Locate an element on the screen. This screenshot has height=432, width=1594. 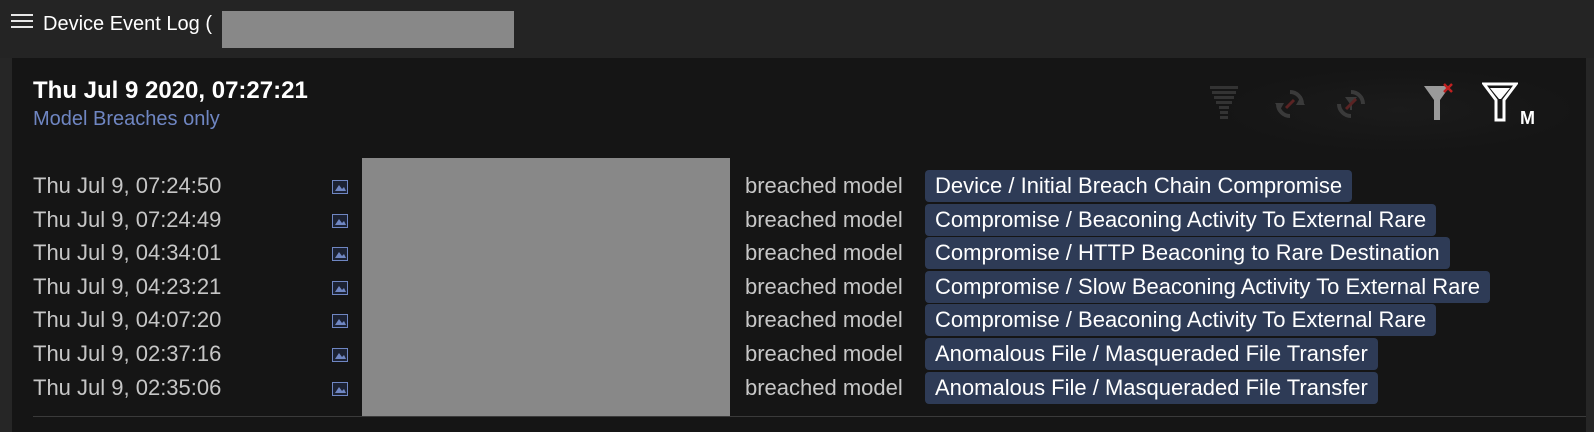
stack-filter-icon is located at coordinates (1224, 104).